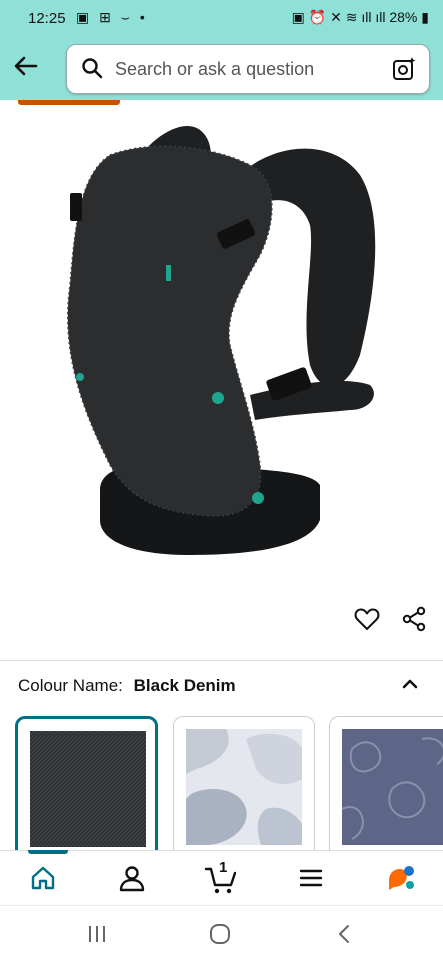 The height and width of the screenshot is (961, 443). I want to click on section-divider, so click(221, 660).